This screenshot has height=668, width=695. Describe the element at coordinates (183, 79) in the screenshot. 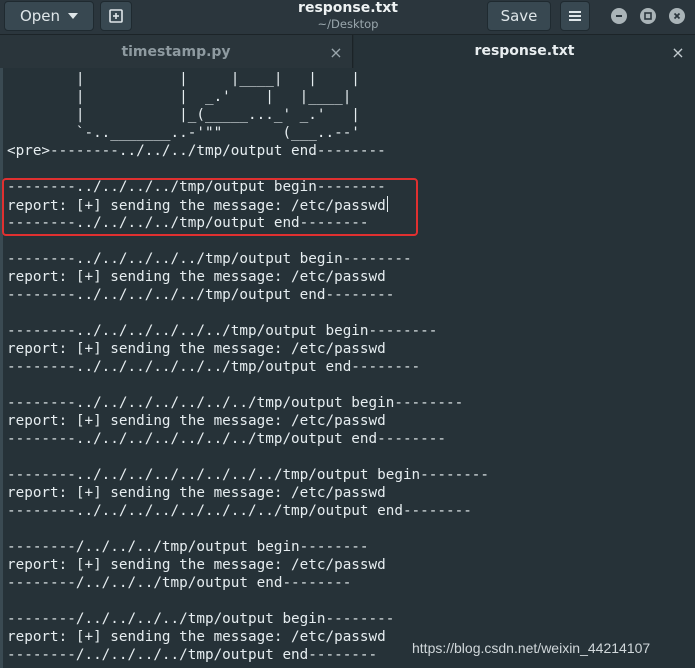

I see `editor-line: | | |____| | |` at that location.